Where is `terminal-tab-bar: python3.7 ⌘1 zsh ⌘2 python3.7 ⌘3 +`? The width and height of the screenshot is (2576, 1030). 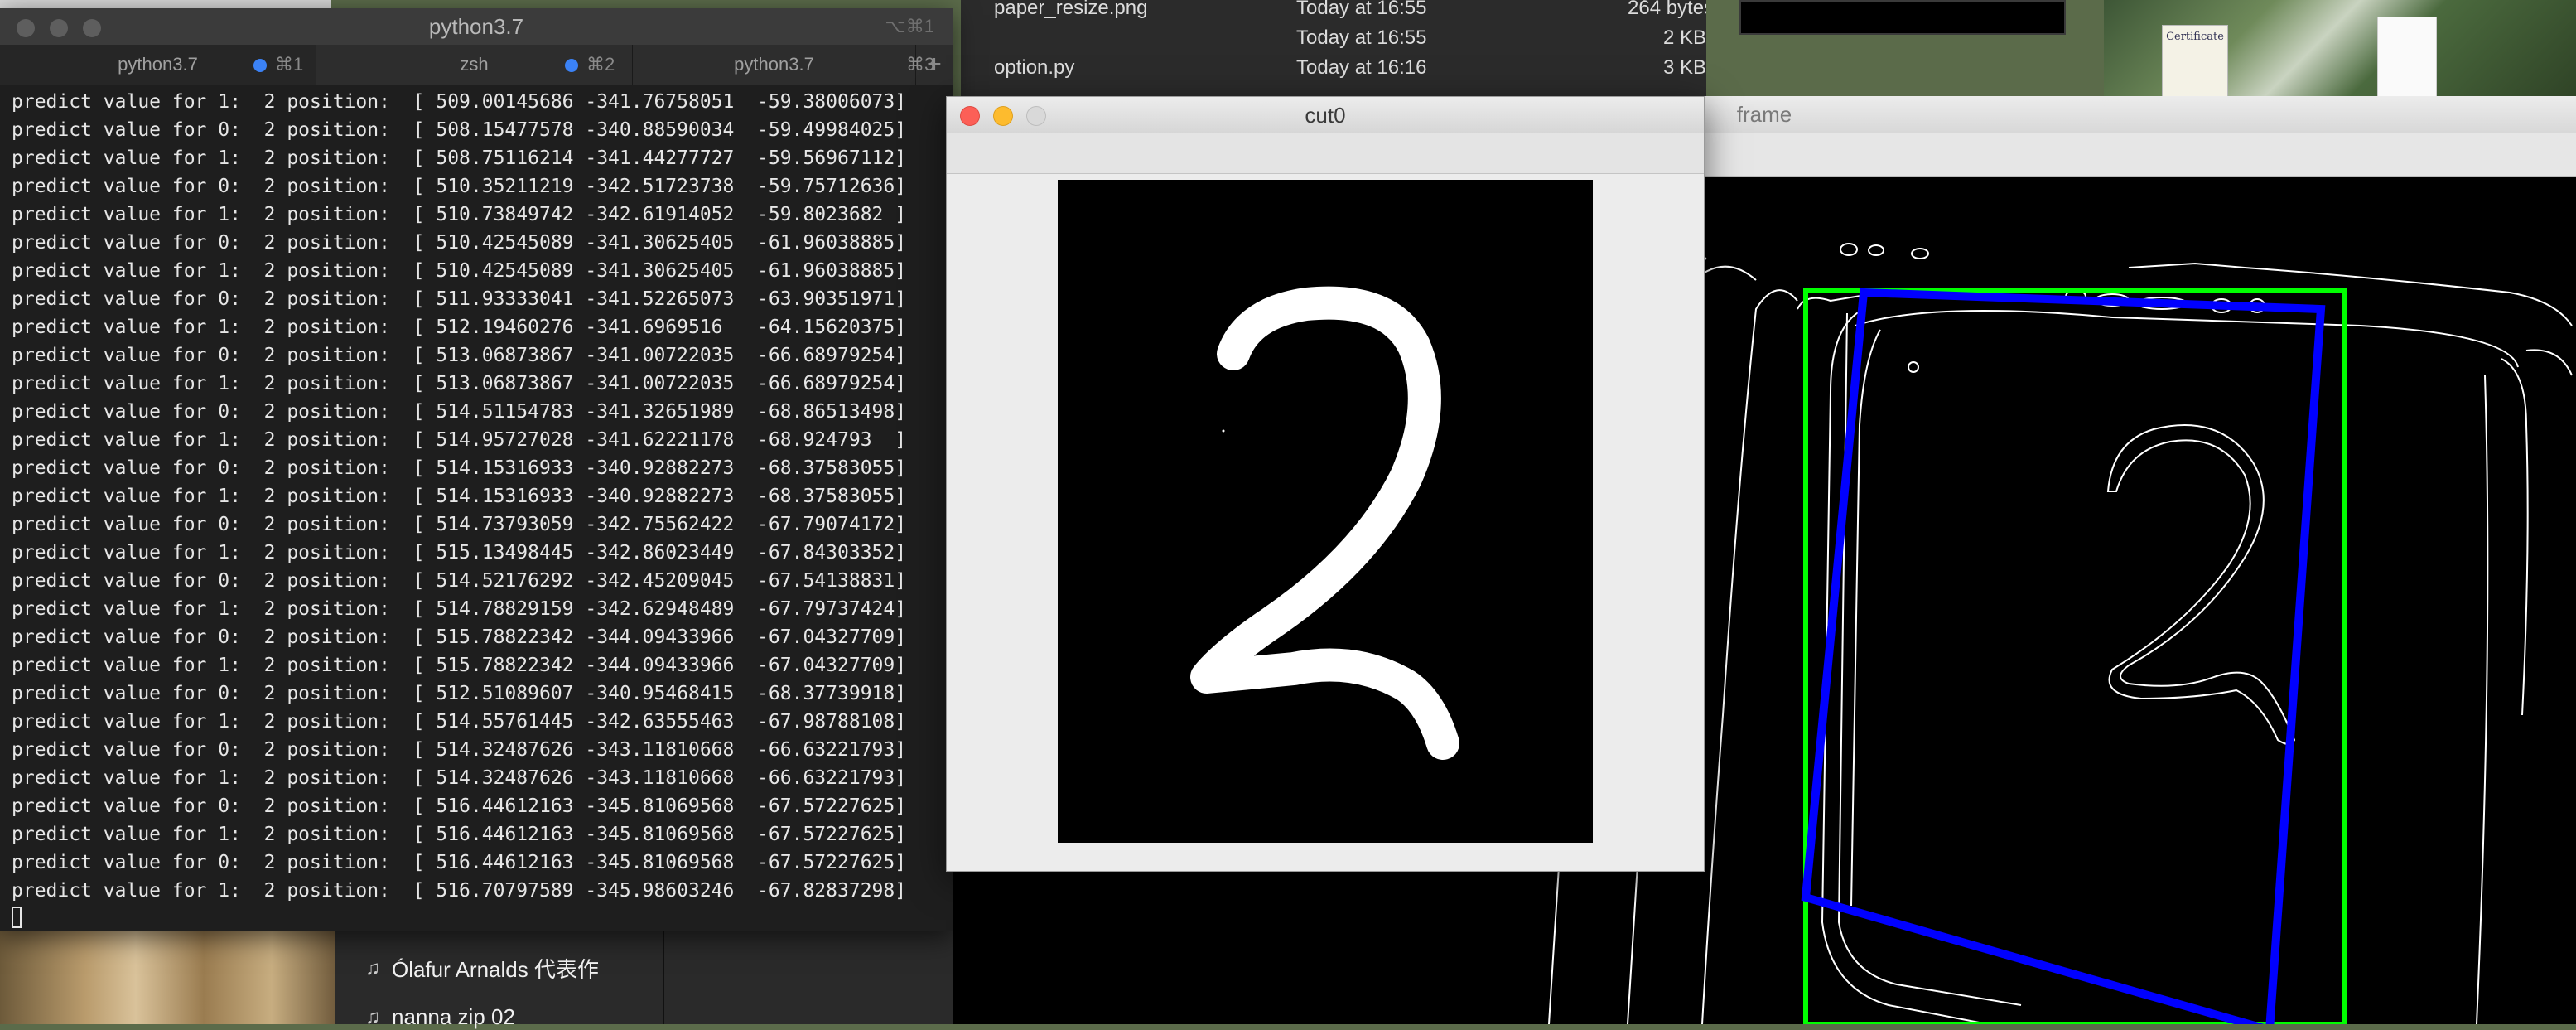 terminal-tab-bar: python3.7 ⌘1 zsh ⌘2 python3.7 ⌘3 + is located at coordinates (476, 65).